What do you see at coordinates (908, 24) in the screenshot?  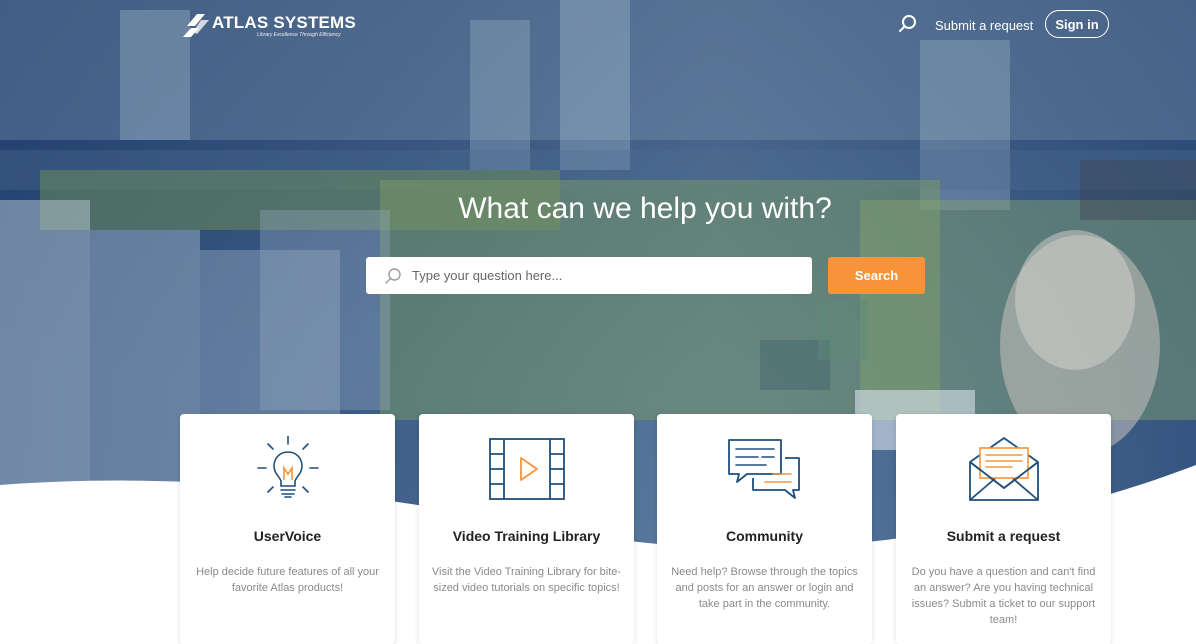 I see `search-icon` at bounding box center [908, 24].